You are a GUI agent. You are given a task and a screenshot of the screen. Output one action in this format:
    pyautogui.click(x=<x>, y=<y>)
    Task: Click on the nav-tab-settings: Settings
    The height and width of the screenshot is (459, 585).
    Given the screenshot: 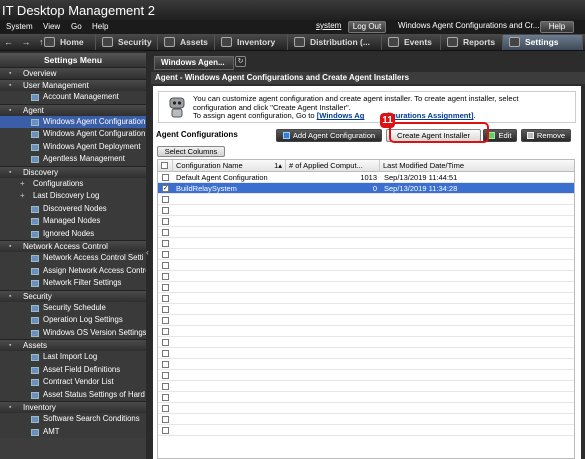 What is the action you would take?
    pyautogui.click(x=543, y=42)
    